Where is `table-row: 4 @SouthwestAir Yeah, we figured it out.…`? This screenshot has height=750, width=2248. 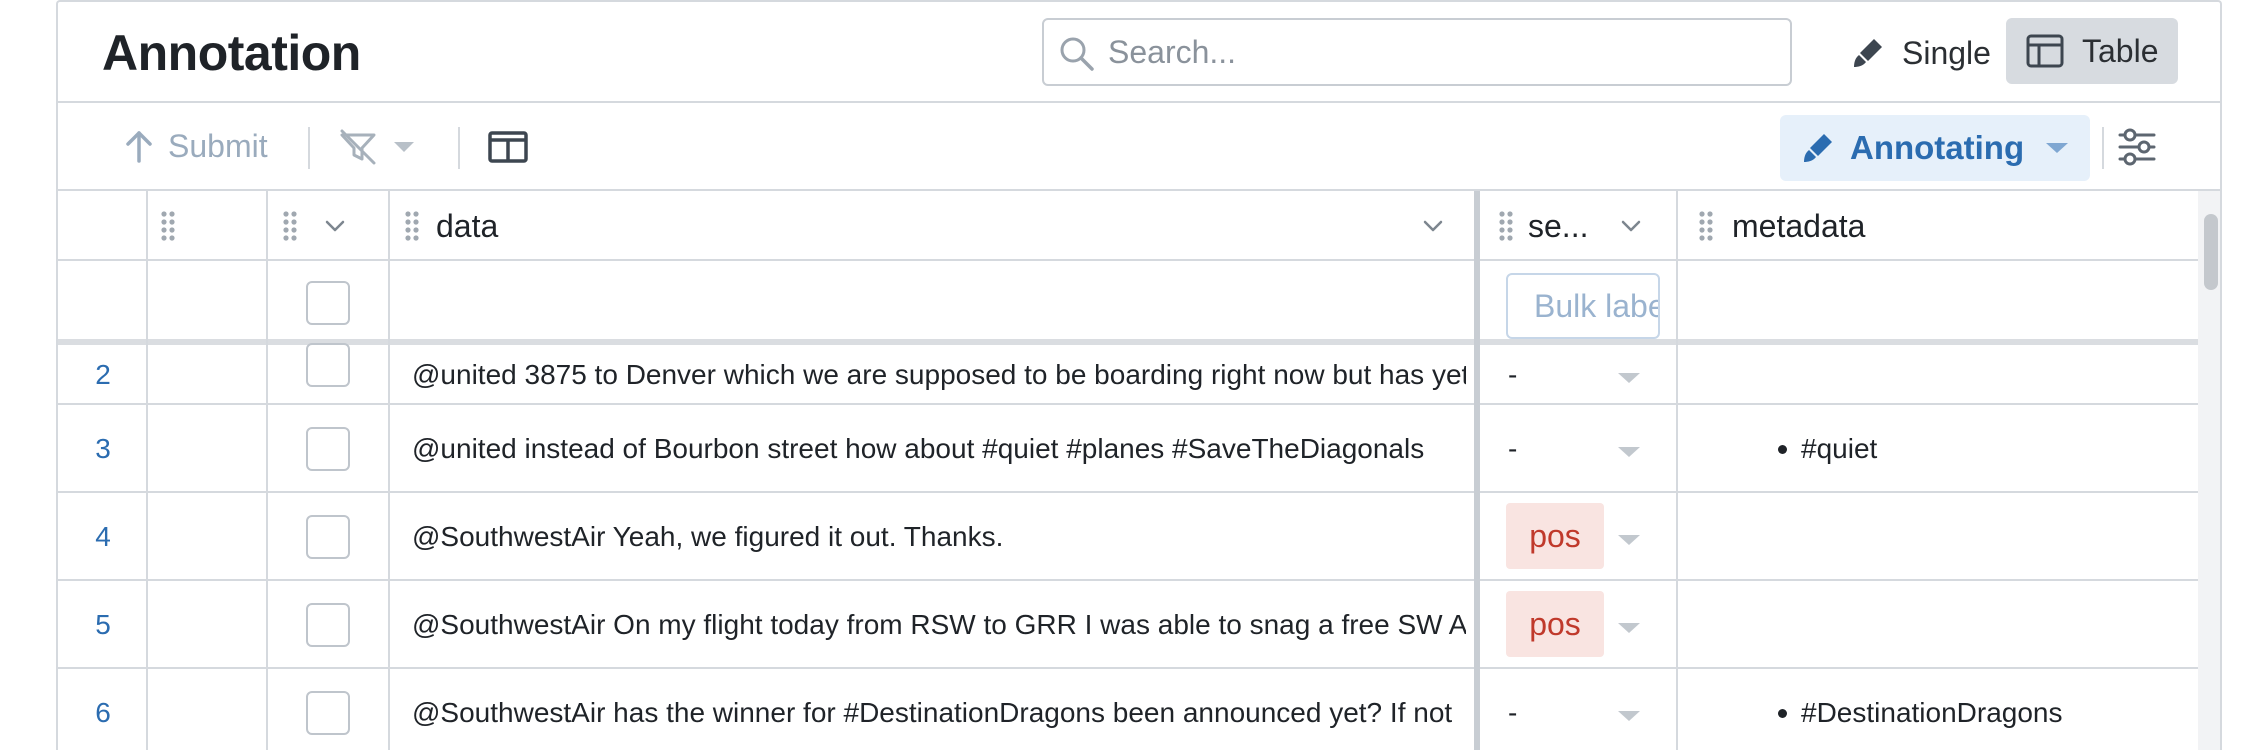 table-row: 4 @SouthwestAir Yeah, we figured it out.… is located at coordinates (1128, 537).